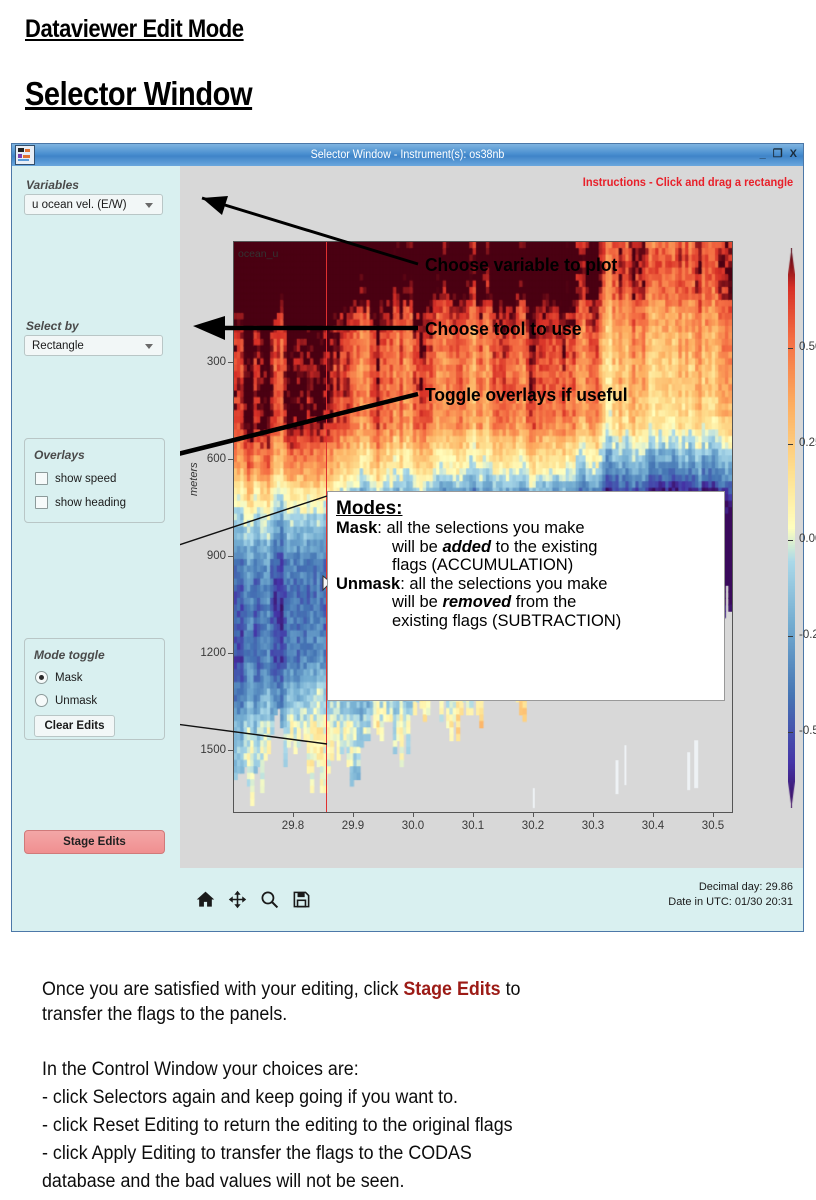  I want to click on checkbox-show-heading: show heading, so click(80, 502).